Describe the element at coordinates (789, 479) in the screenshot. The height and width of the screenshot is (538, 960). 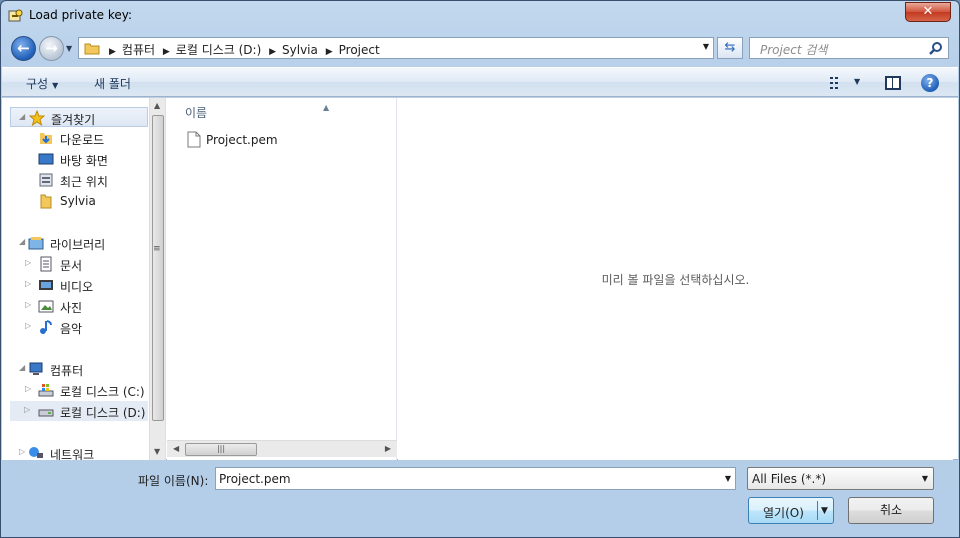
I see `file-type-value: All Files (*.*)` at that location.